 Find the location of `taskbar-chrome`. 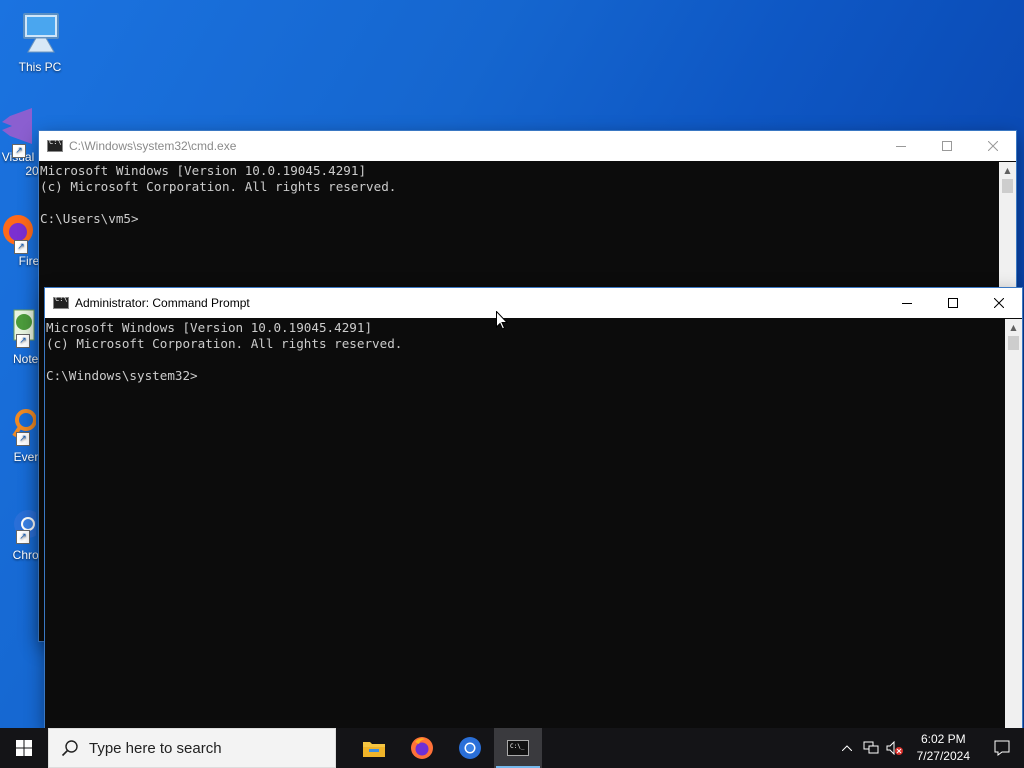

taskbar-chrome is located at coordinates (470, 748).